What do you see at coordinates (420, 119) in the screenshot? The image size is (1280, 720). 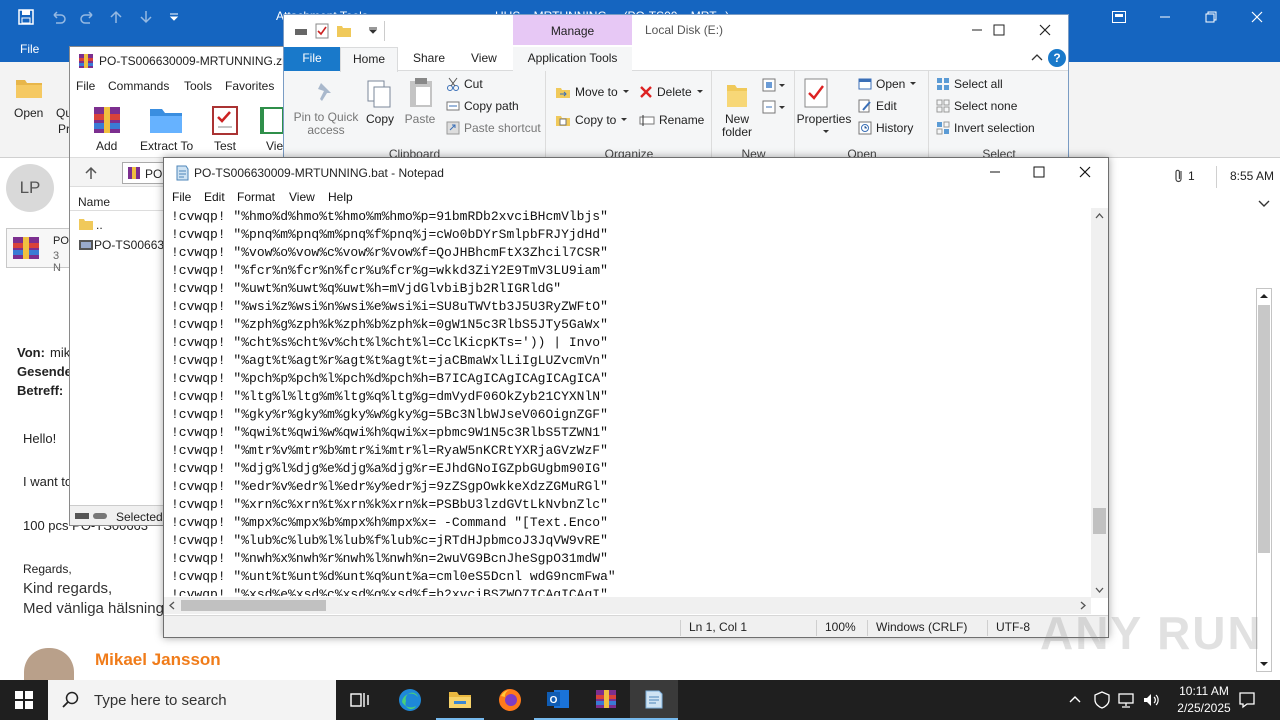 I see `paste-button: Paste` at bounding box center [420, 119].